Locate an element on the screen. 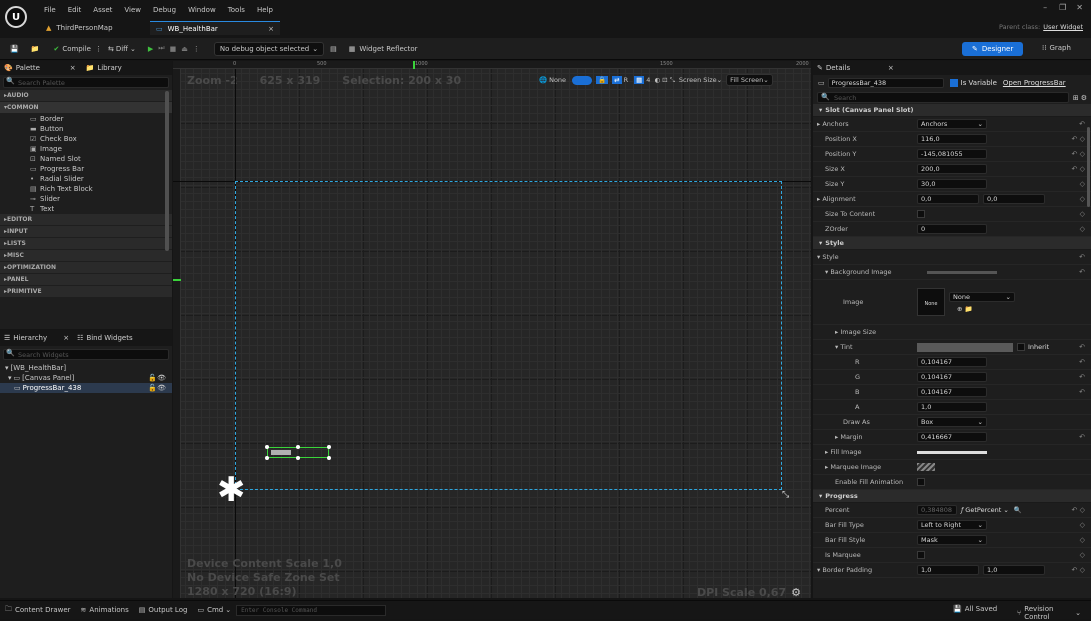 Image resolution: width=1091 pixels, height=621 pixels. is-variable-checkbox is located at coordinates (953, 83).